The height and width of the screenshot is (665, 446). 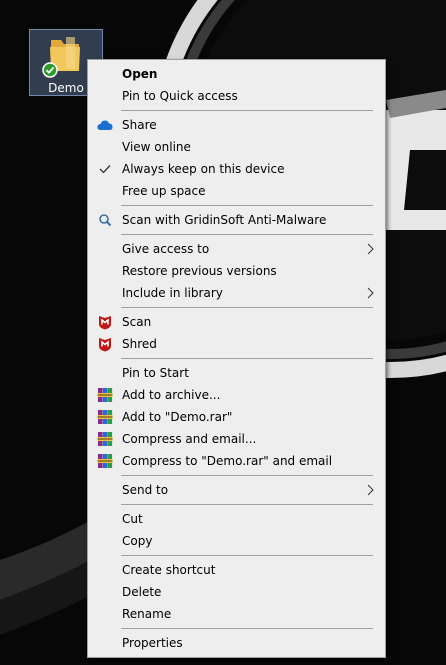 What do you see at coordinates (147, 614) in the screenshot?
I see `menu-item-label: Rename` at bounding box center [147, 614].